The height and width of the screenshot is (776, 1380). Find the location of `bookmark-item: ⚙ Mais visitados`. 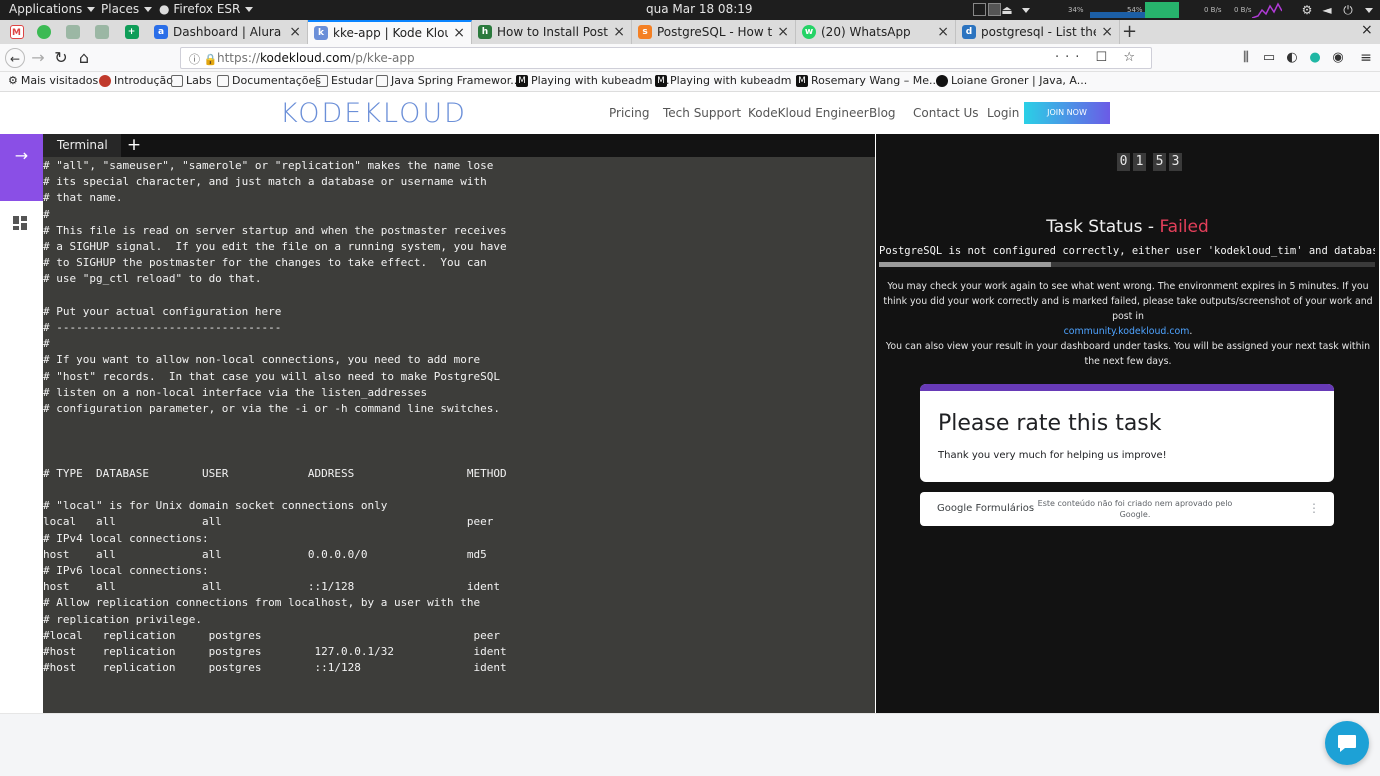

bookmark-item: ⚙ Mais visitados is located at coordinates (53, 80).